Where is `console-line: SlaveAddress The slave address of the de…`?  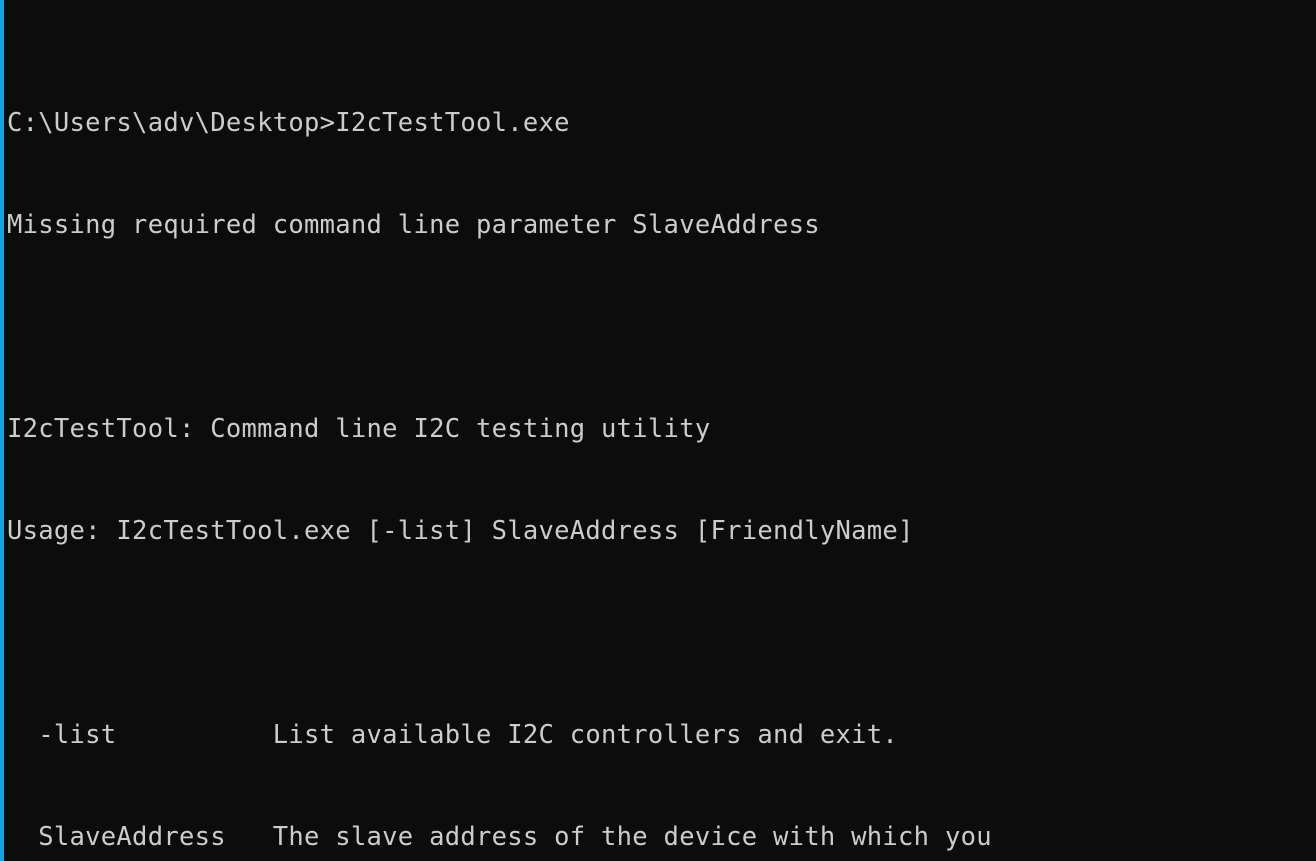
console-line: SlaveAddress The slave address of the de… is located at coordinates (499, 837).